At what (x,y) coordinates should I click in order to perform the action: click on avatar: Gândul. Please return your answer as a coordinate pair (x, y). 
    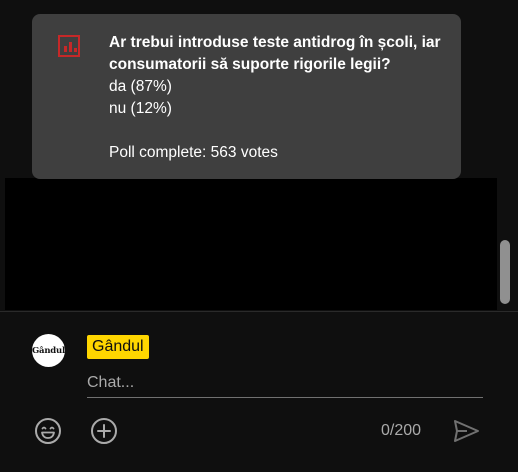
    Looking at the image, I should click on (48, 350).